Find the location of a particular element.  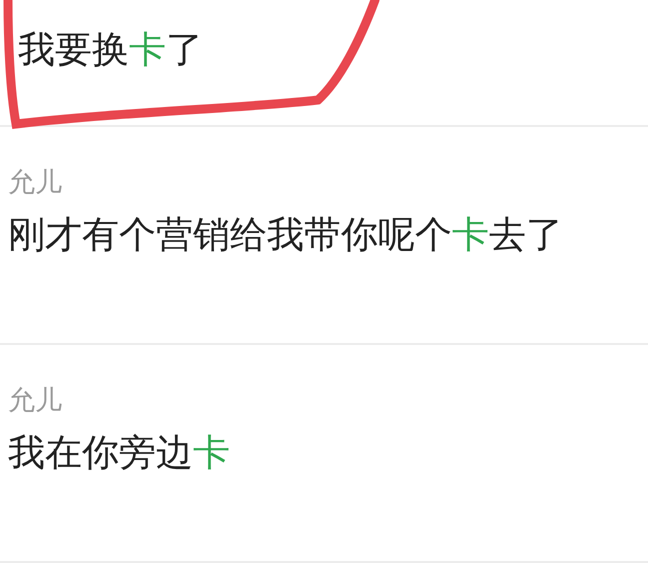

message-text: 我要换卡了 is located at coordinates (105, 50).